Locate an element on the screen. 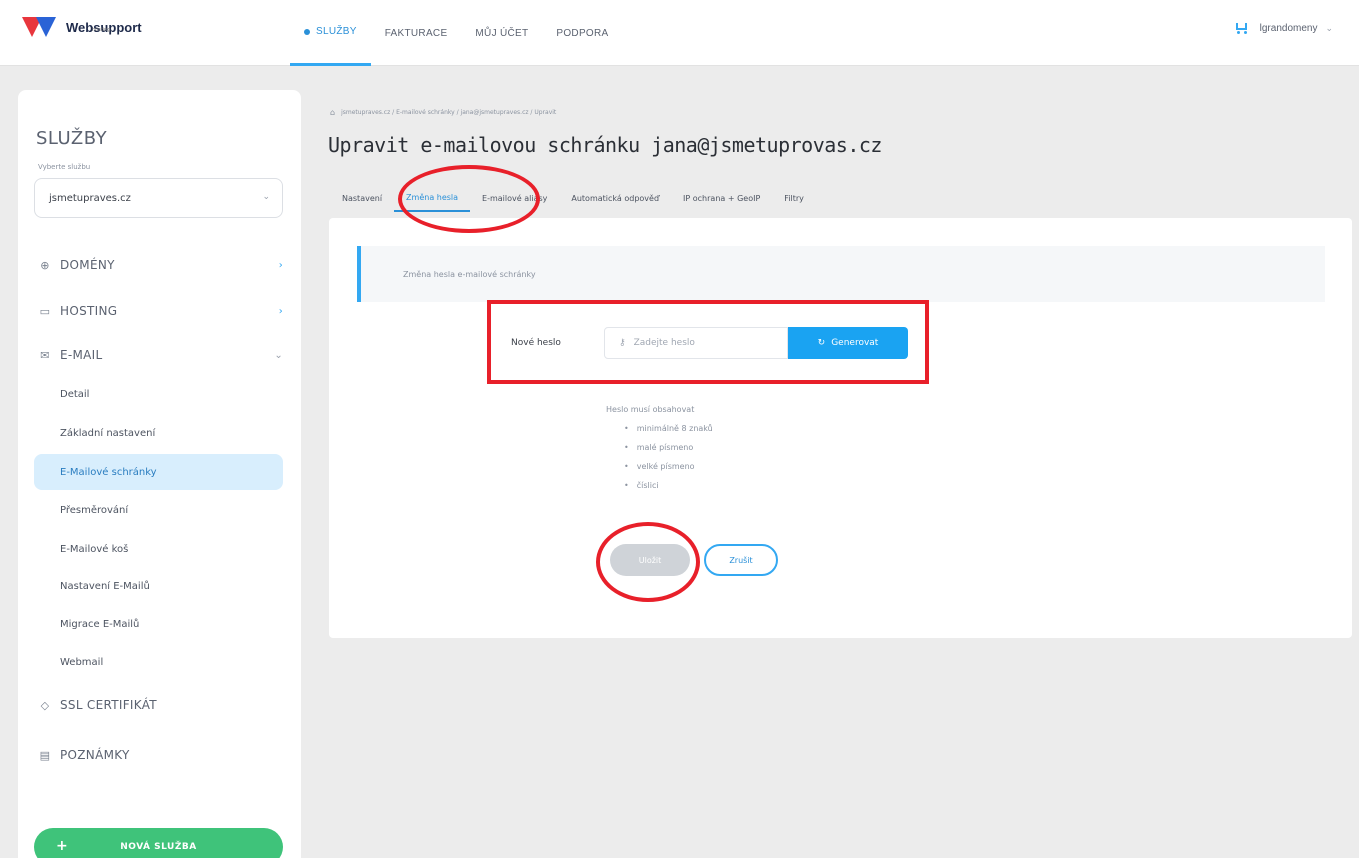  cancel-button: Zrušit is located at coordinates (741, 560).